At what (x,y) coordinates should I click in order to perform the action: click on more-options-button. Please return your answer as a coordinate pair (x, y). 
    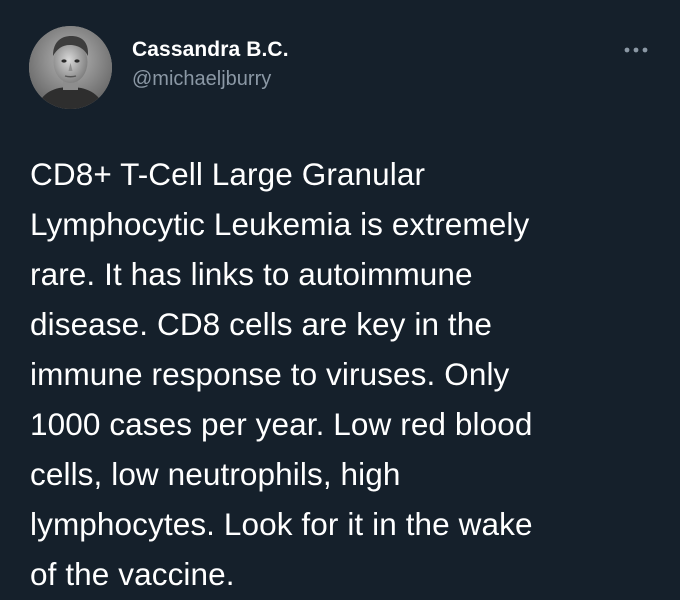
    Looking at the image, I should click on (636, 50).